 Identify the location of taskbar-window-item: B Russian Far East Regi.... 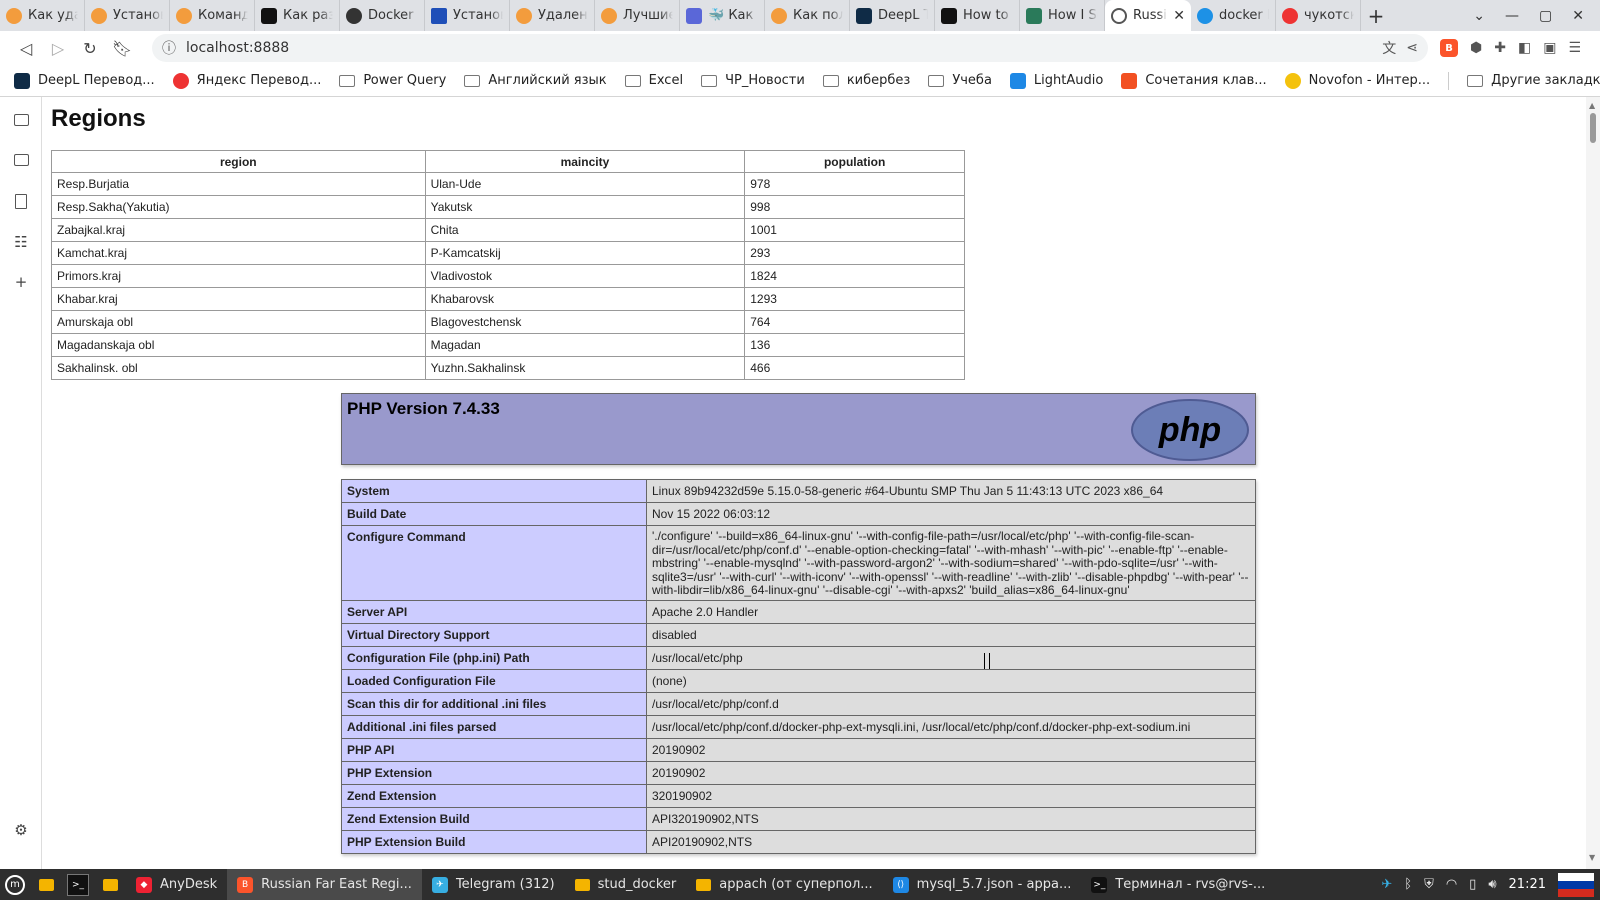
(324, 884).